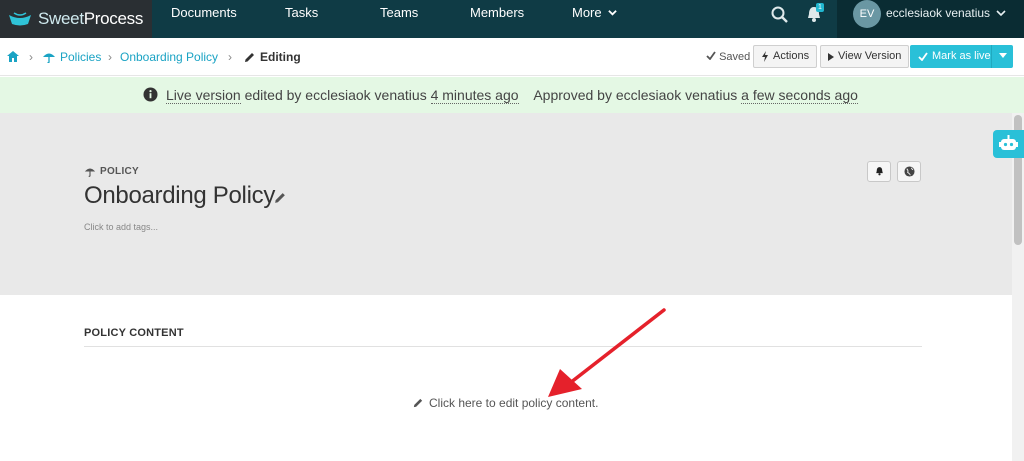 This screenshot has width=1024, height=461. What do you see at coordinates (169, 57) in the screenshot?
I see `breadcrumb-policy: Onboarding Policy` at bounding box center [169, 57].